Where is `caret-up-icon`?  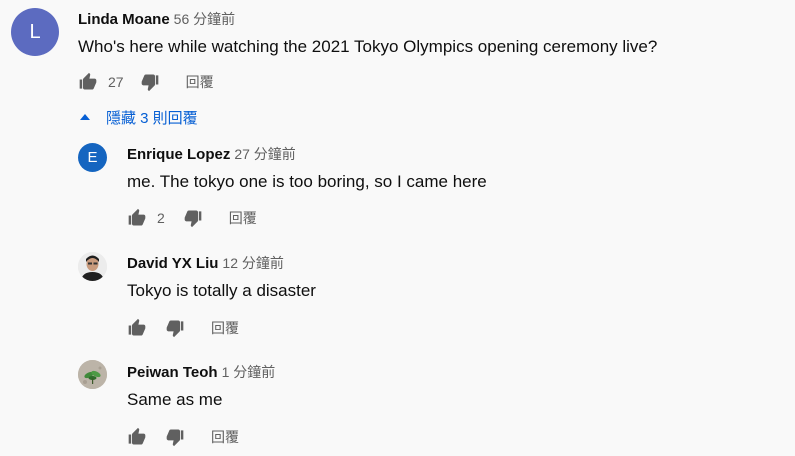
caret-up-icon is located at coordinates (85, 117).